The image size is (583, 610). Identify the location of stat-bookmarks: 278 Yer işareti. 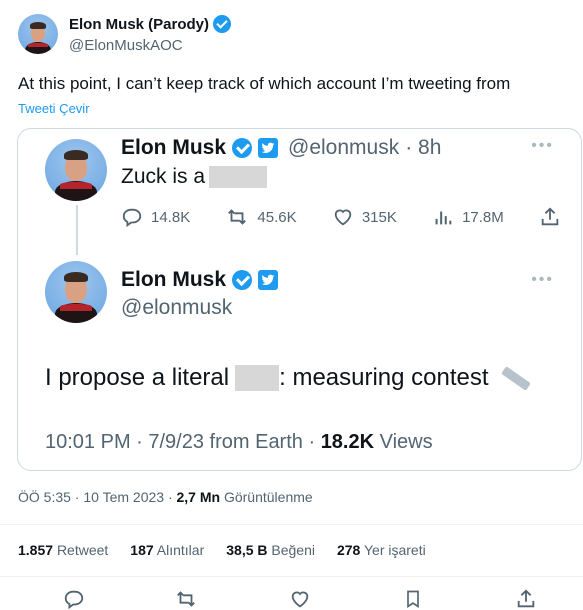
(381, 550).